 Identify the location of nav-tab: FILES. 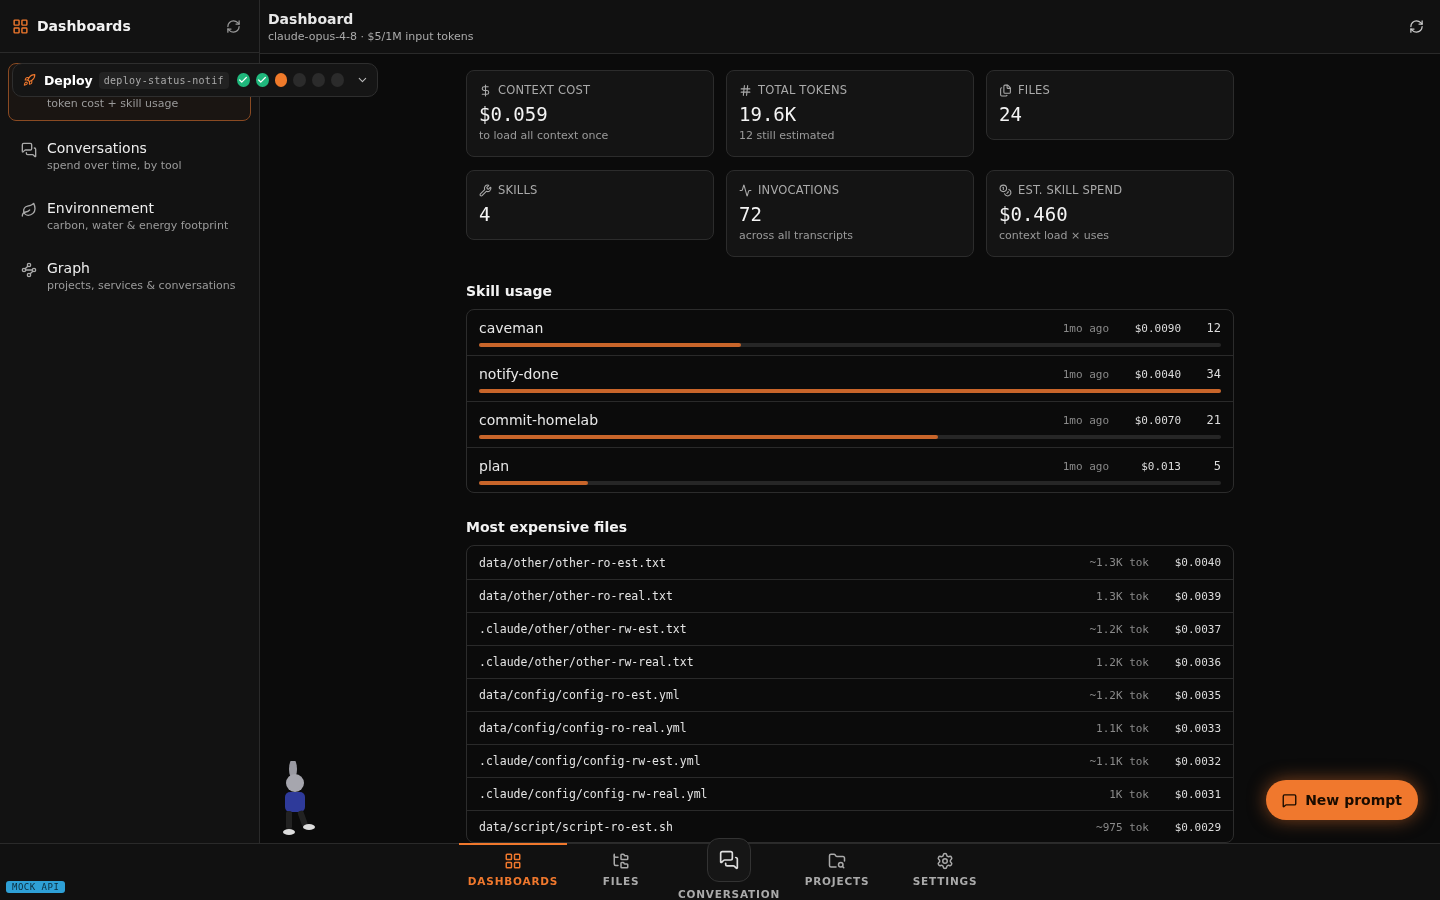
(621, 871).